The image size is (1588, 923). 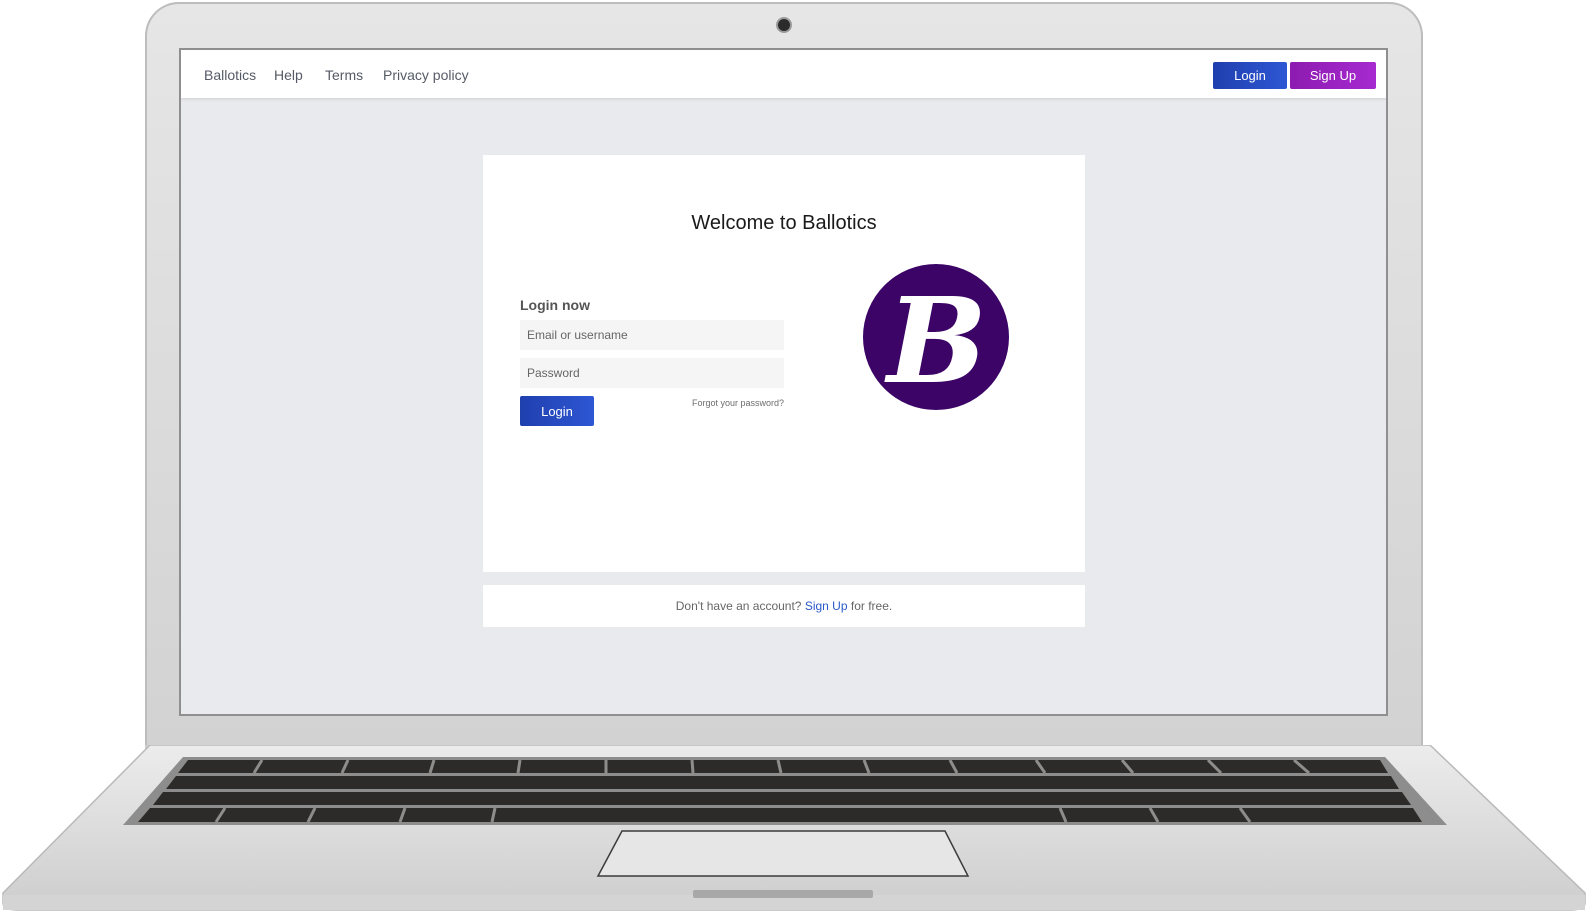 I want to click on forgot-password-link: Forgot your password?, so click(x=713, y=403).